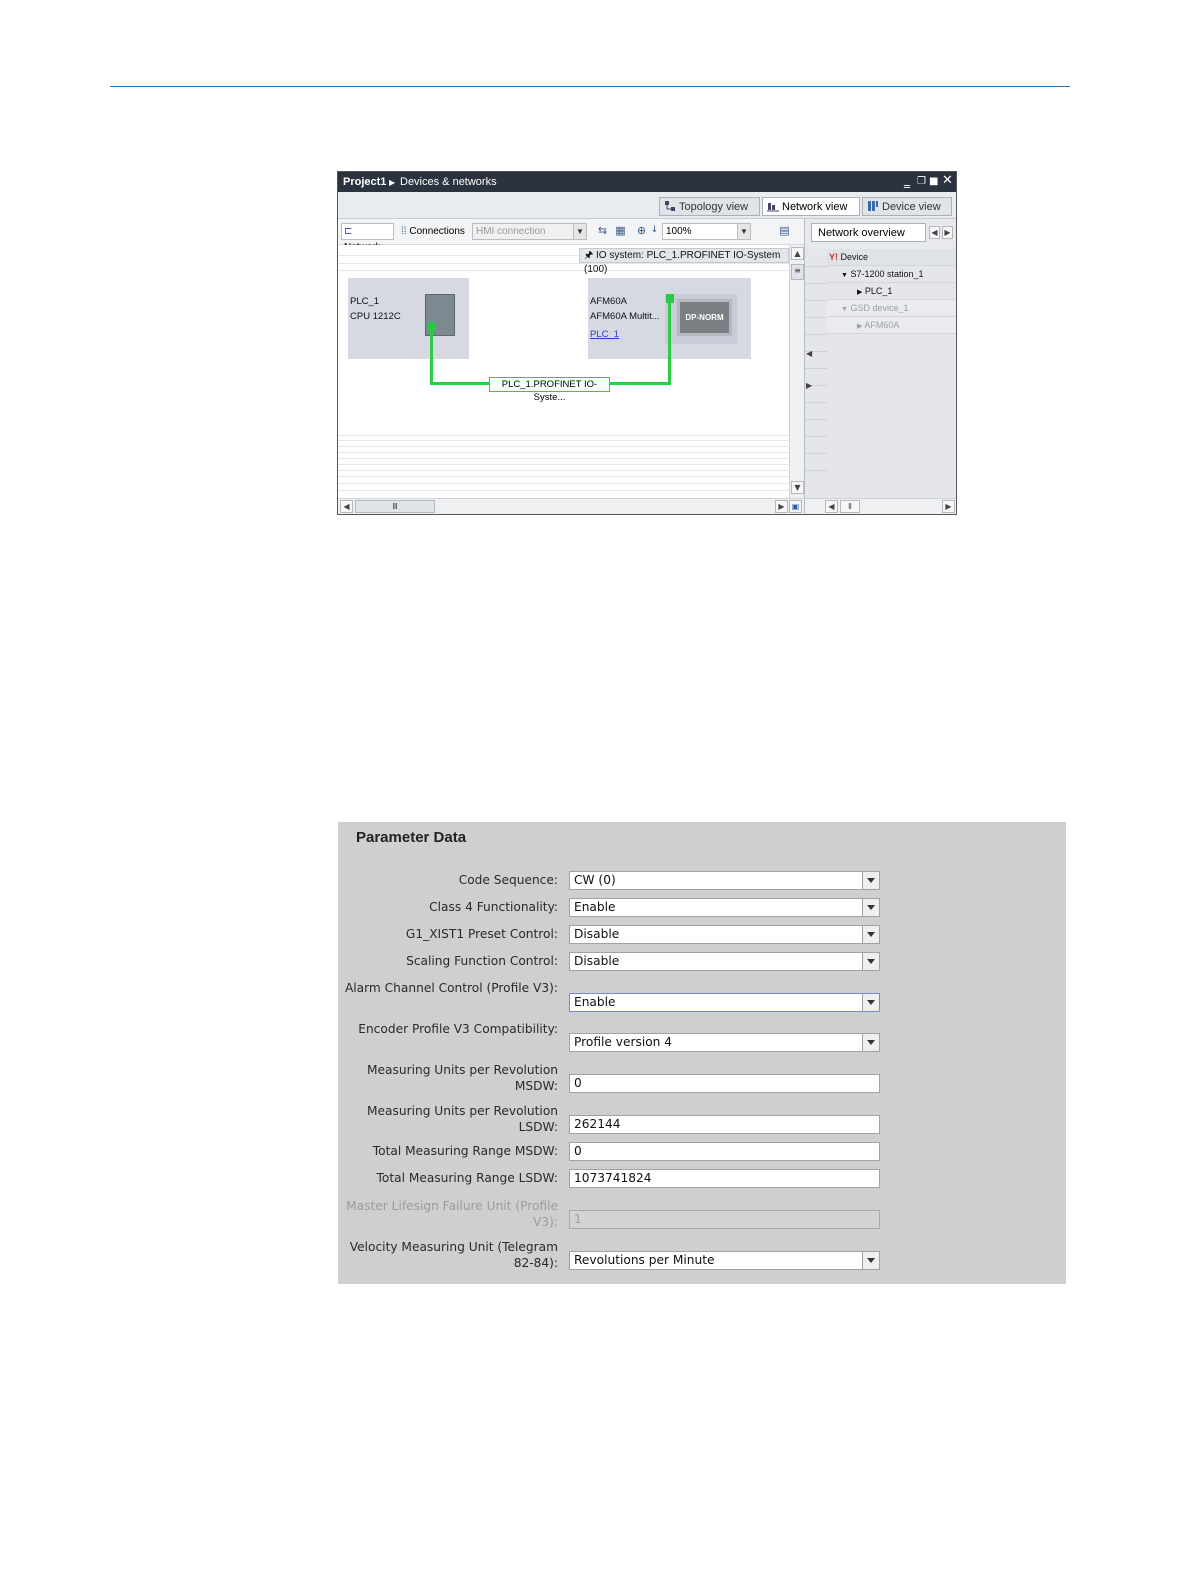  I want to click on overview-row-label: PLC_1, so click(878, 291).